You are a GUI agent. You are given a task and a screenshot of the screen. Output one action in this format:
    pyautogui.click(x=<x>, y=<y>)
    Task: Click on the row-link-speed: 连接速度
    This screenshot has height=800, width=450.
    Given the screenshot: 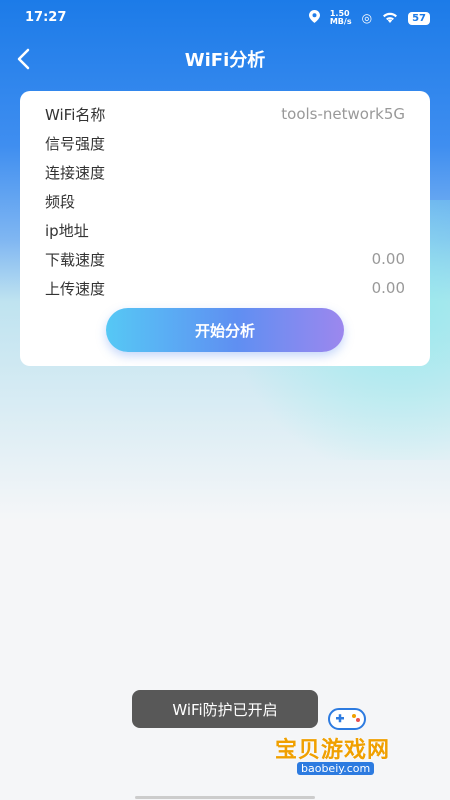 What is the action you would take?
    pyautogui.click(x=225, y=172)
    